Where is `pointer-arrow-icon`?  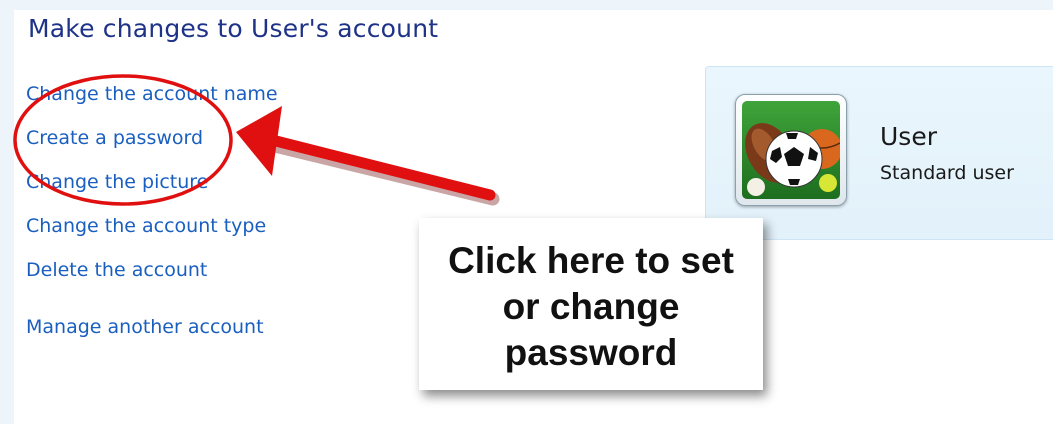 pointer-arrow-icon is located at coordinates (368, 156).